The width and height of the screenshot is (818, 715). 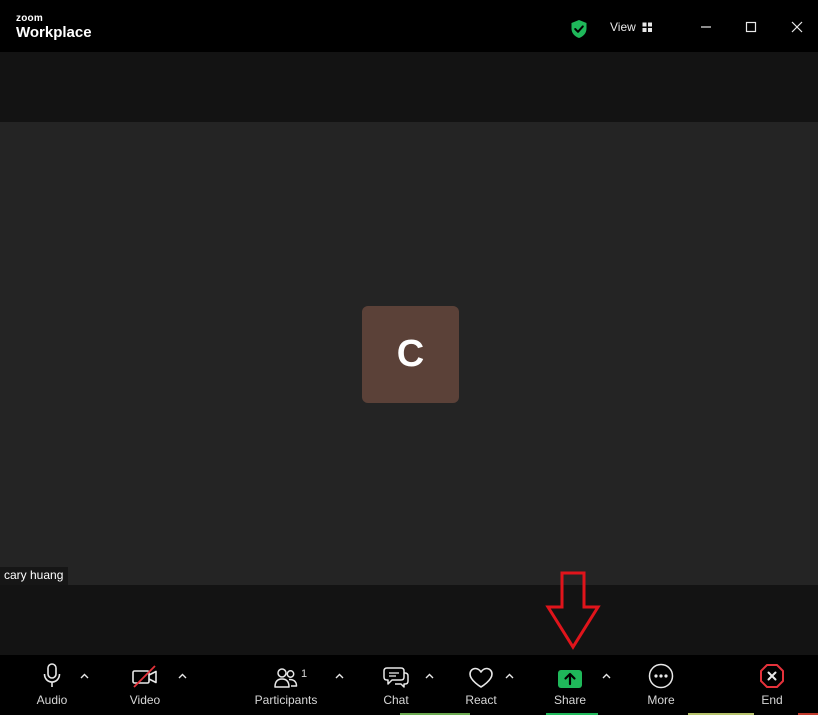 I want to click on more-button: More, so click(x=661, y=685).